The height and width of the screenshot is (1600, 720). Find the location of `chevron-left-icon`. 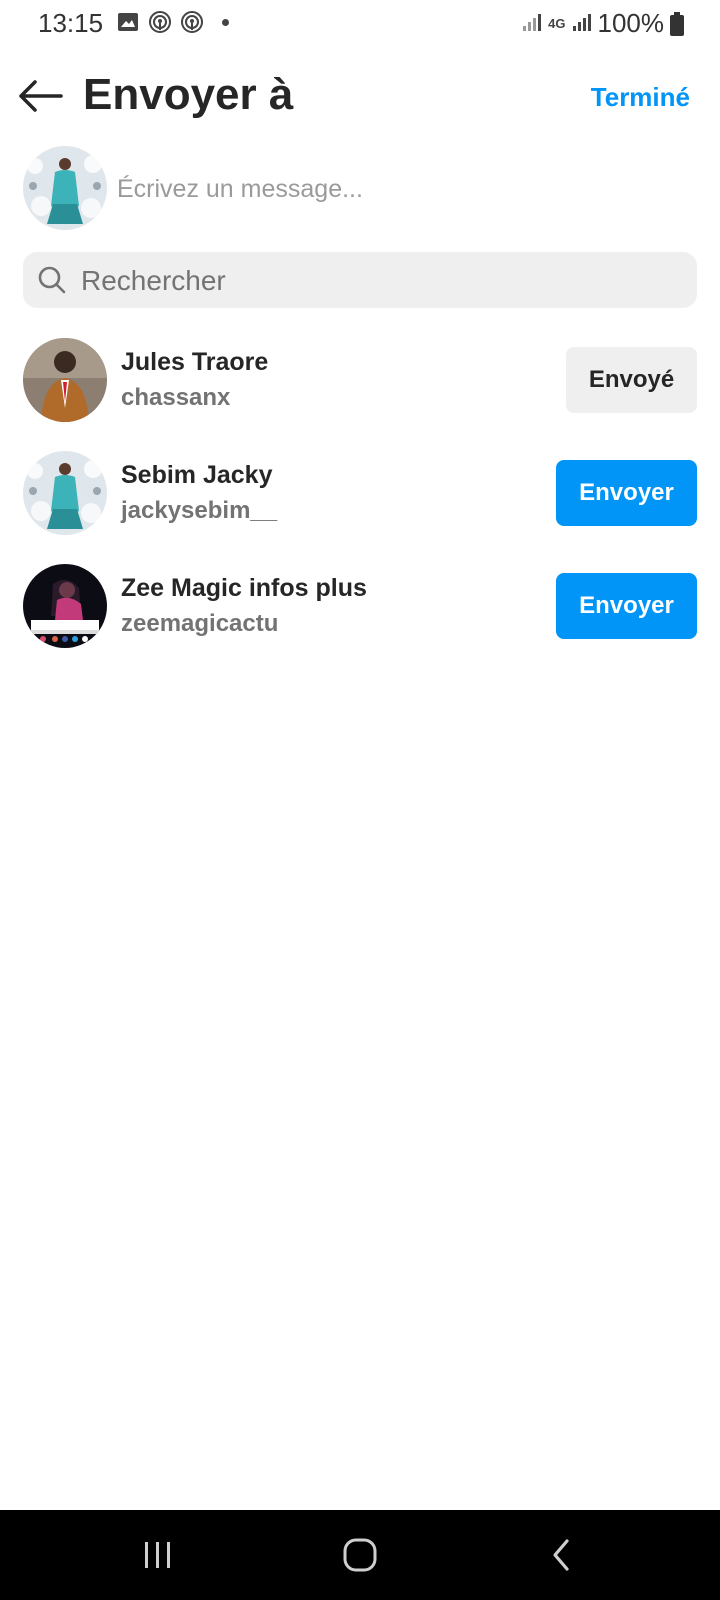

chevron-left-icon is located at coordinates (561, 1555).